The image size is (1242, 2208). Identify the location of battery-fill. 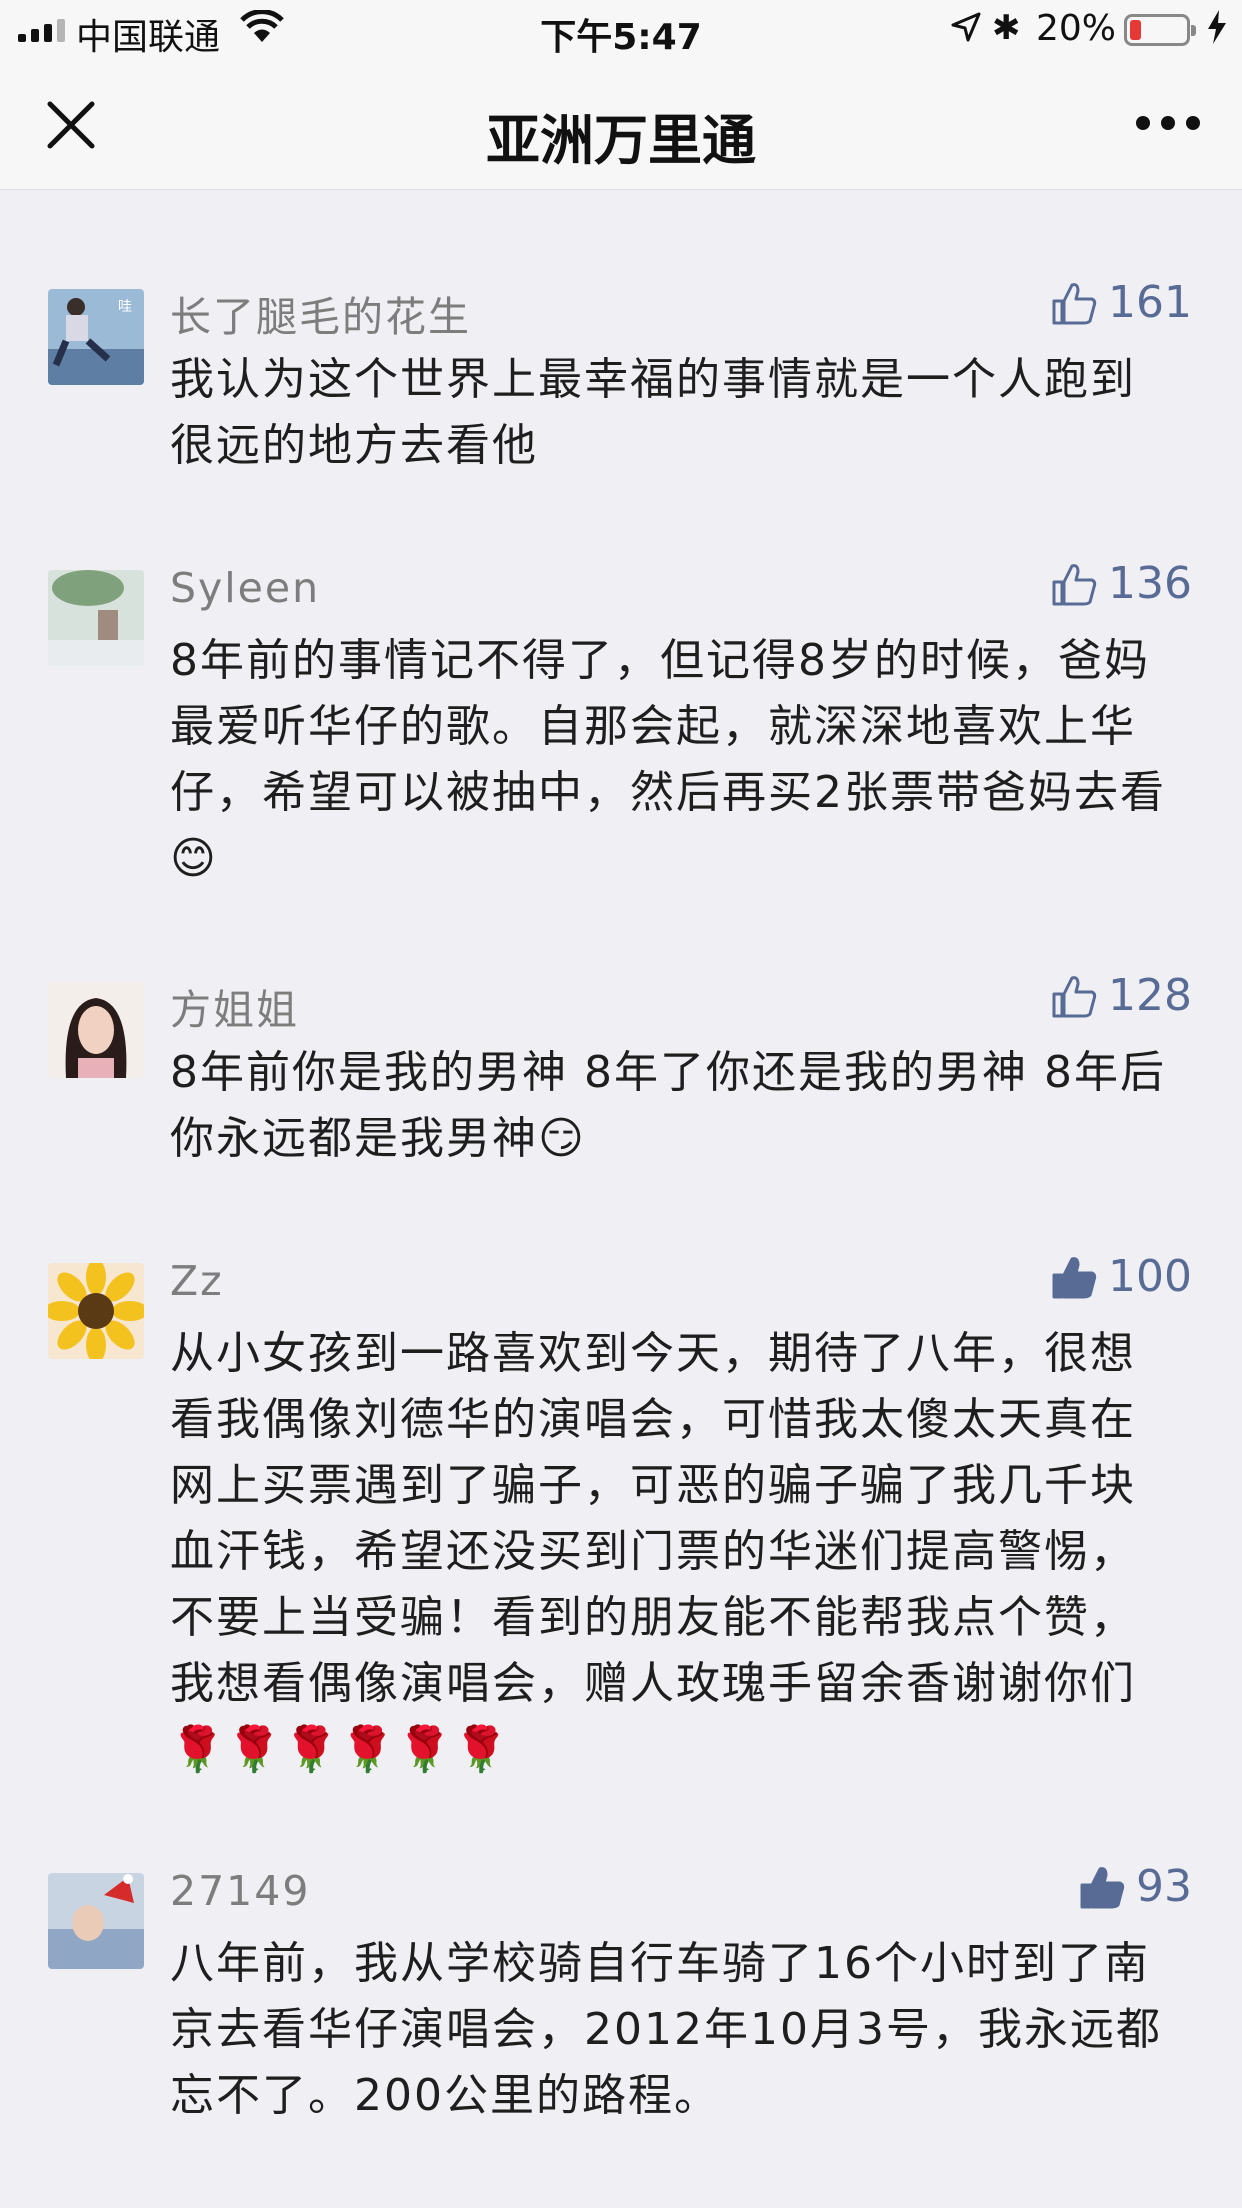
(1135, 30).